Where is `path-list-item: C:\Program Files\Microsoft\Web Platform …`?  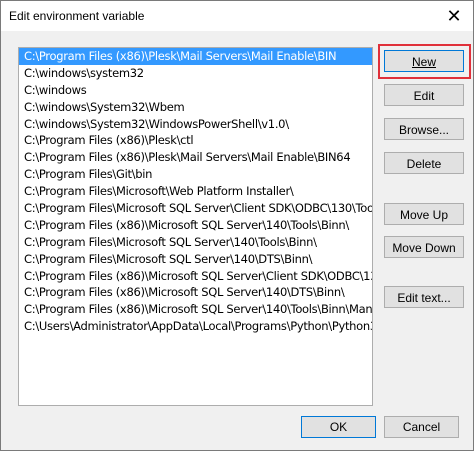 path-list-item: C:\Program Files\Microsoft\Web Platform … is located at coordinates (195, 191).